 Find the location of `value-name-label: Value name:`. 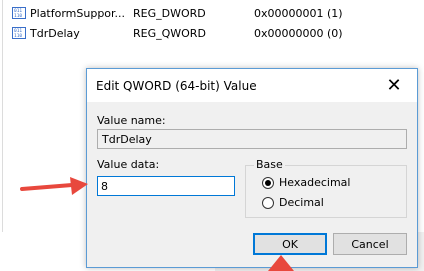

value-name-label: Value name: is located at coordinates (131, 120).